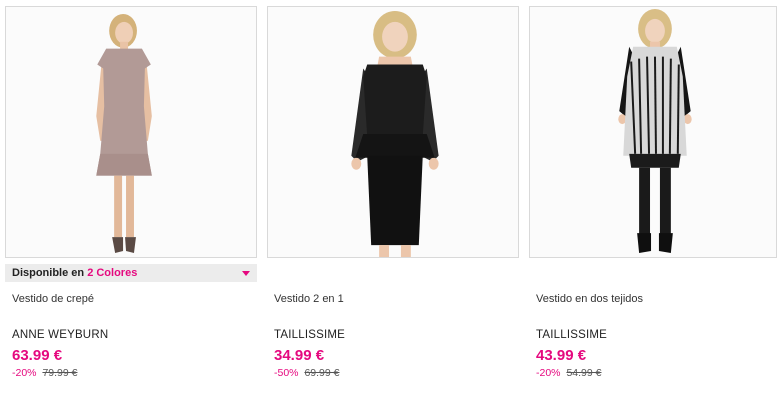 The image size is (784, 402). I want to click on product-name: Vestido 2 en 1, so click(309, 299).